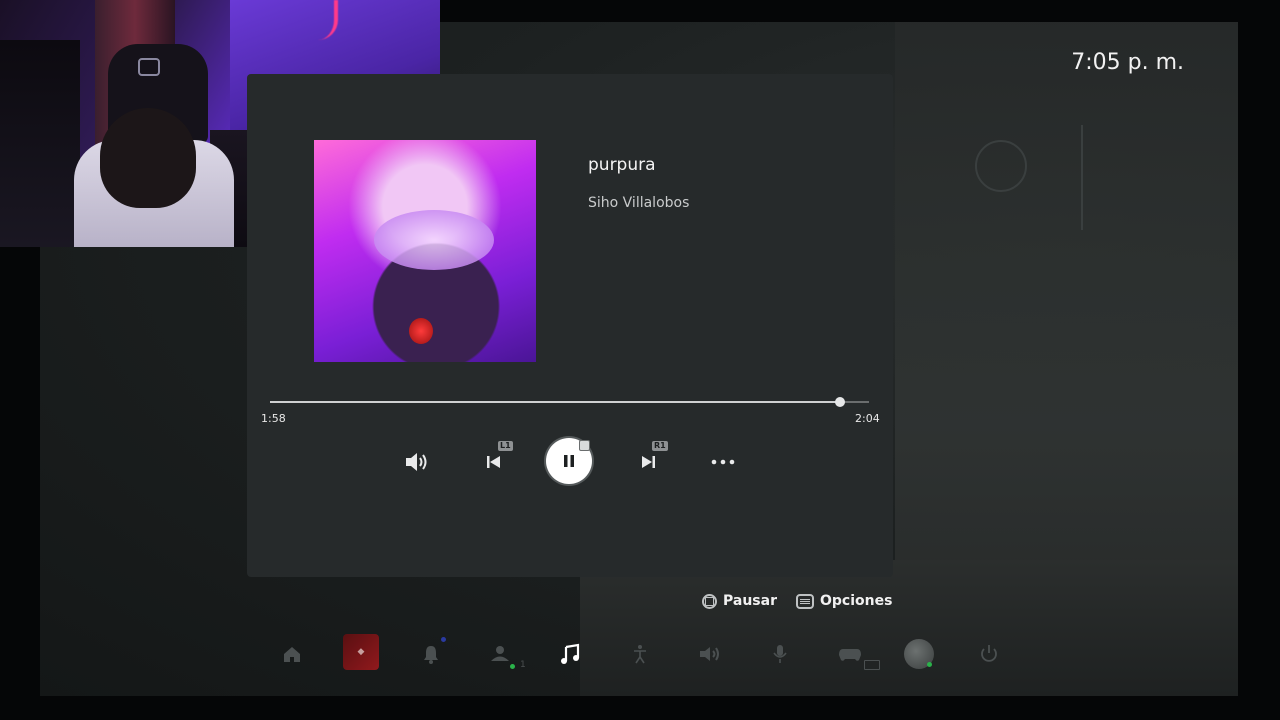 Image resolution: width=1280 pixels, height=720 pixels. Describe the element at coordinates (434, 240) in the screenshot. I see `album-art-hat` at that location.